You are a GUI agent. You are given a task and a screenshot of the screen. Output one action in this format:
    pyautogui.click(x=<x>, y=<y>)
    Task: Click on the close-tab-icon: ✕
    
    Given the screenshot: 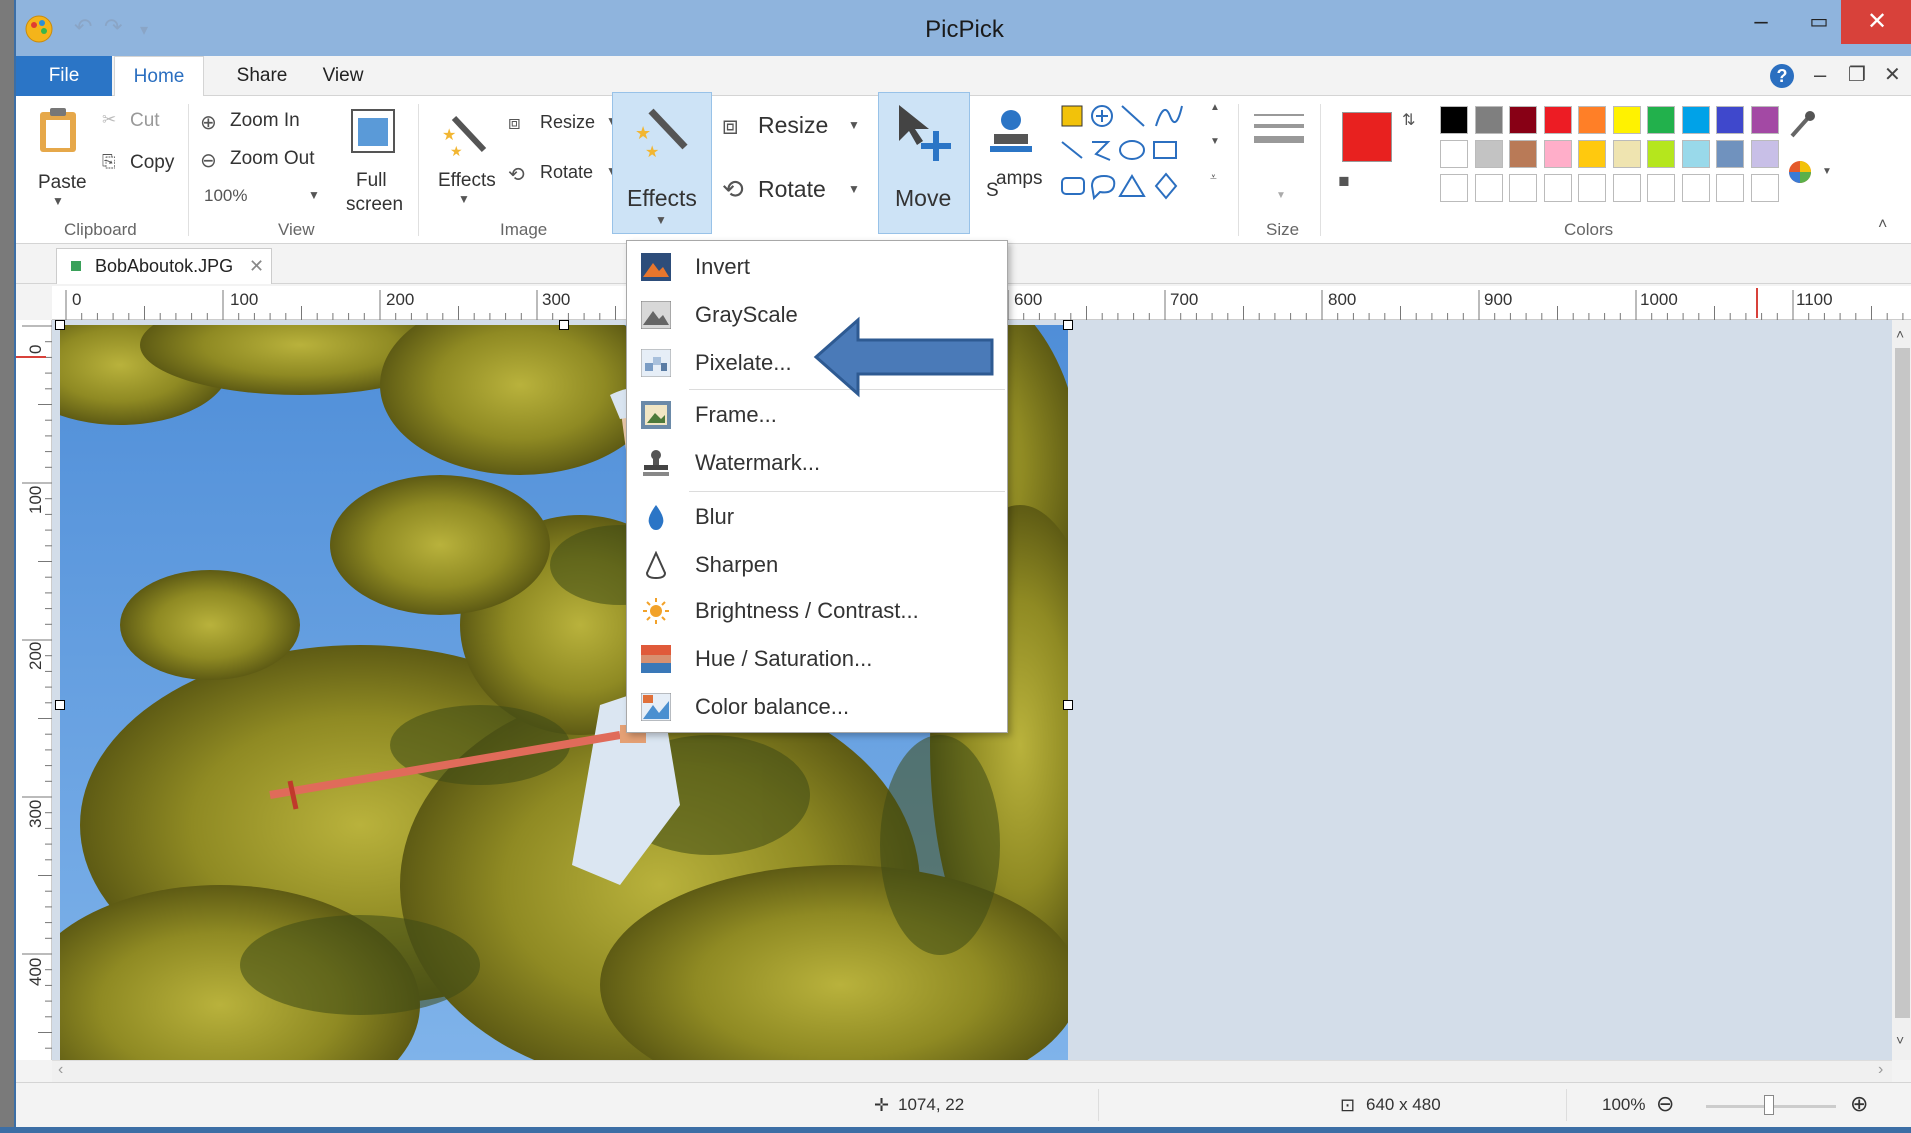 What is the action you would take?
    pyautogui.click(x=256, y=266)
    